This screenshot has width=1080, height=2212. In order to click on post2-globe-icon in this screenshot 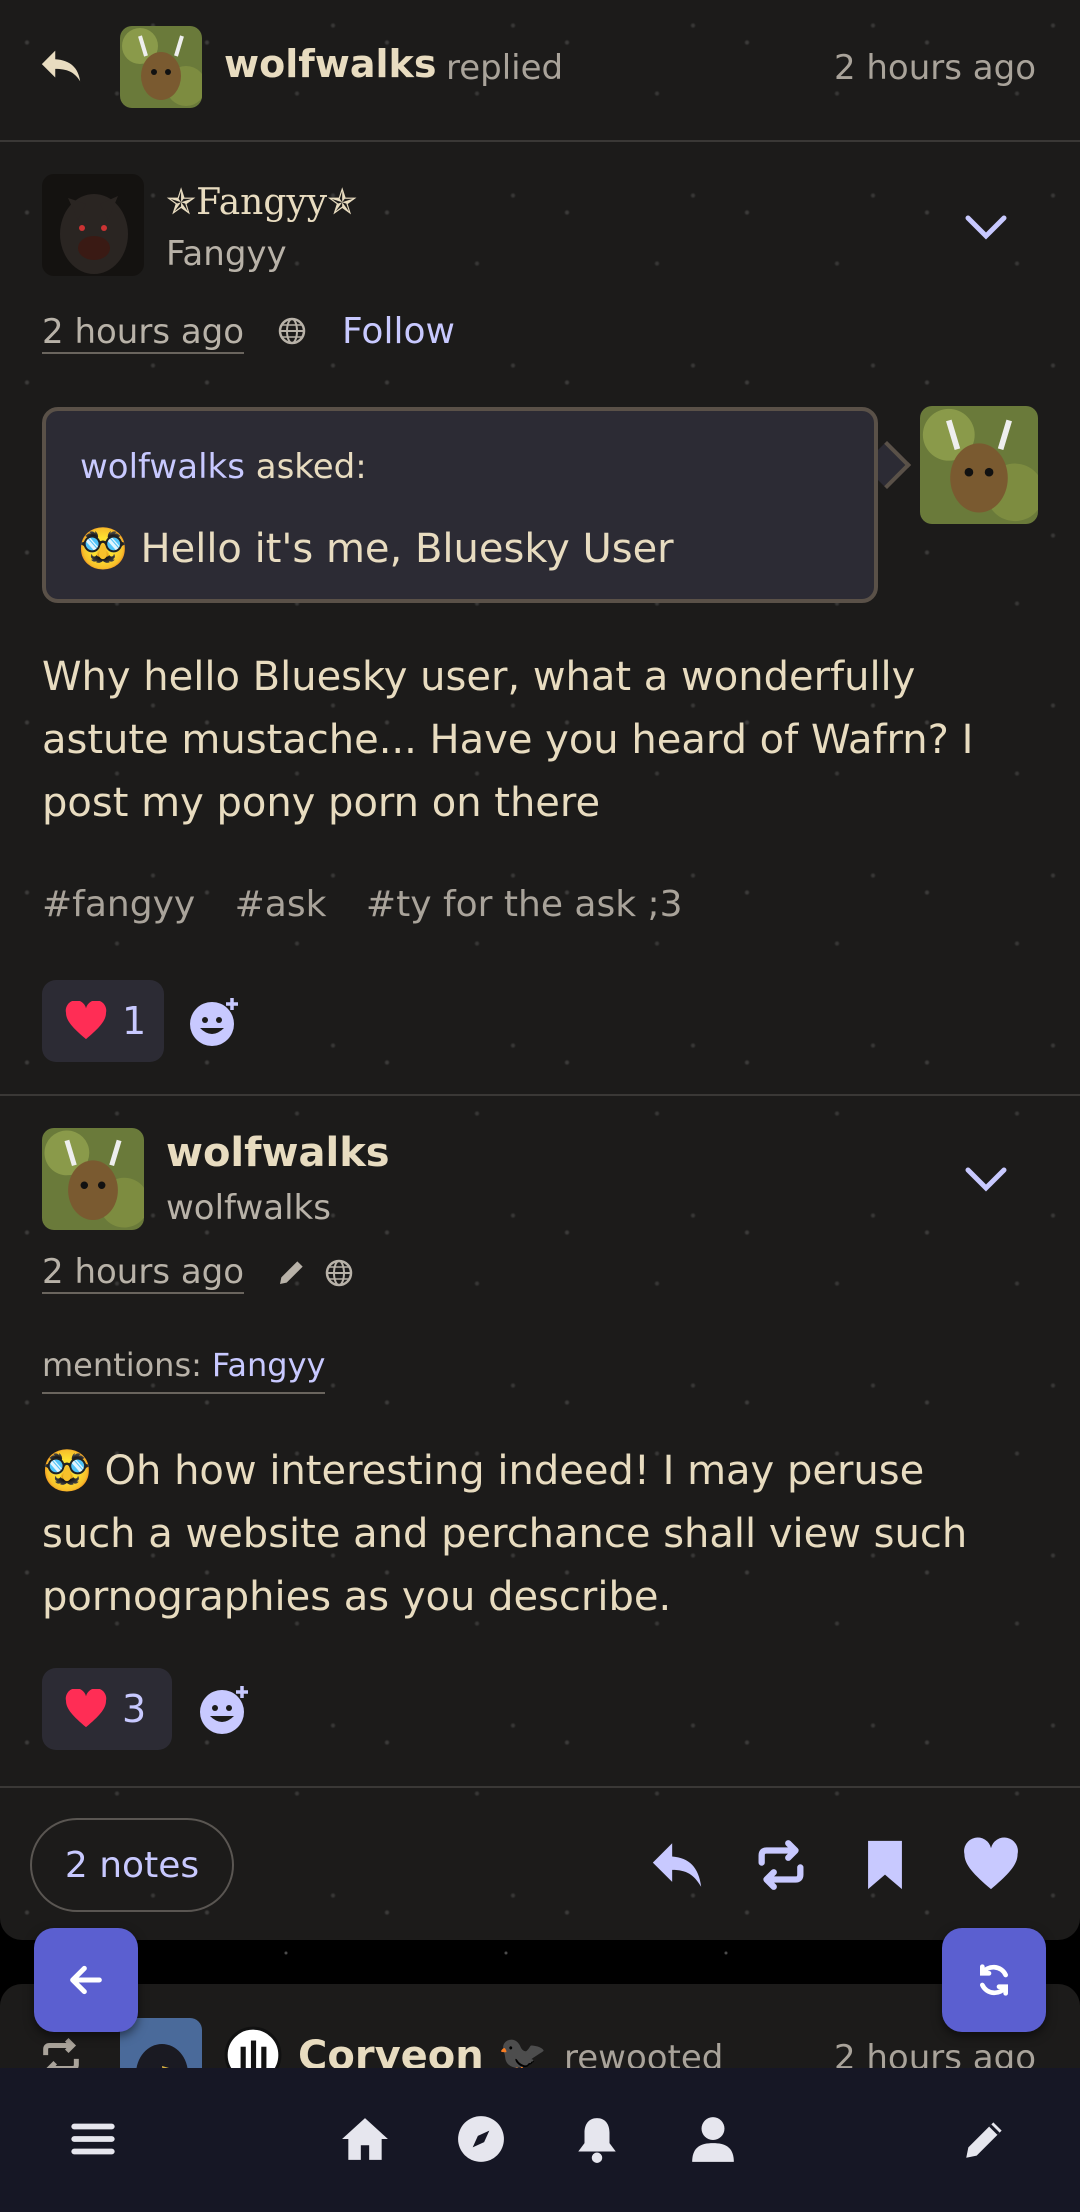, I will do `click(339, 1273)`.